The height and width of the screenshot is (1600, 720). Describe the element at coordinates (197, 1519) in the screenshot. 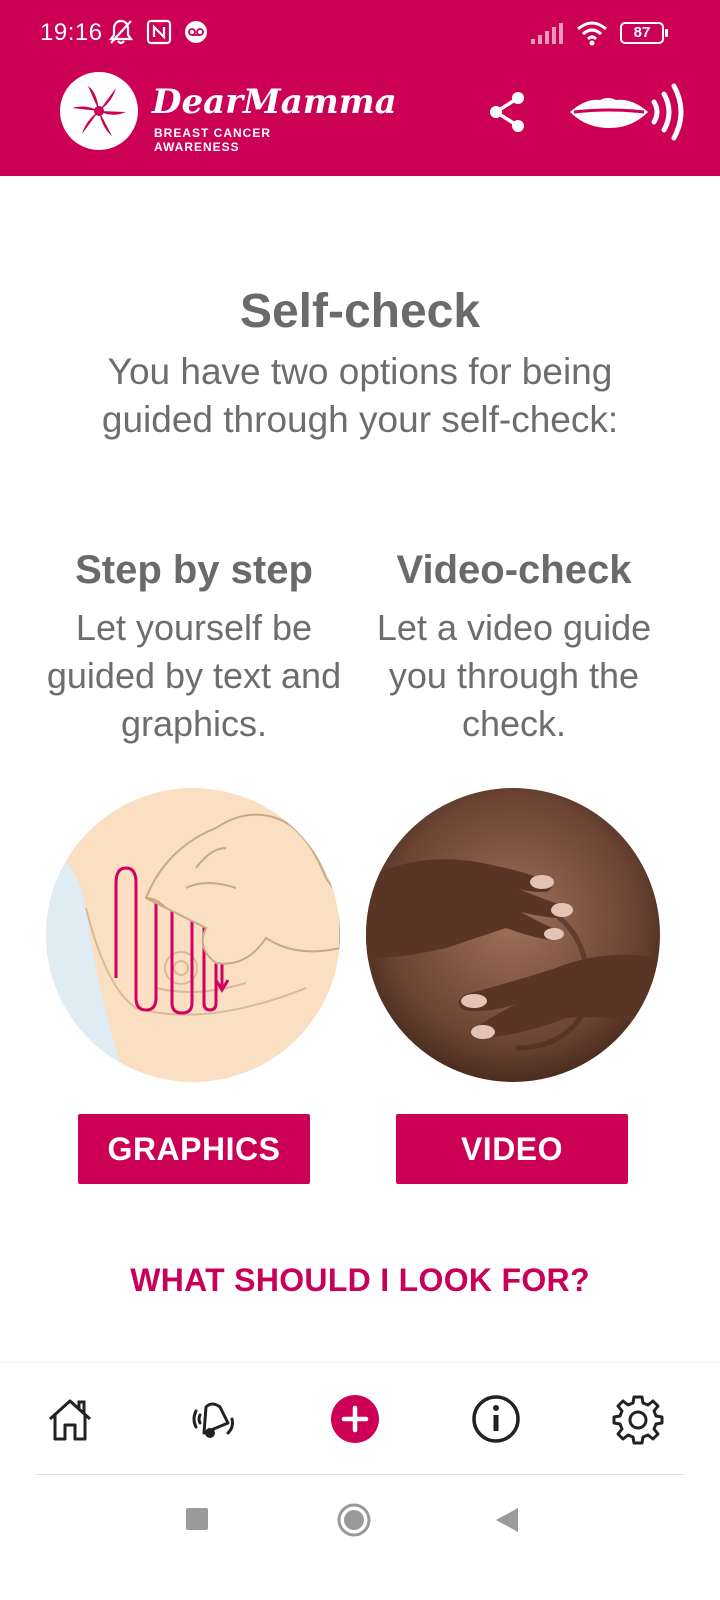

I see `square-icon` at that location.